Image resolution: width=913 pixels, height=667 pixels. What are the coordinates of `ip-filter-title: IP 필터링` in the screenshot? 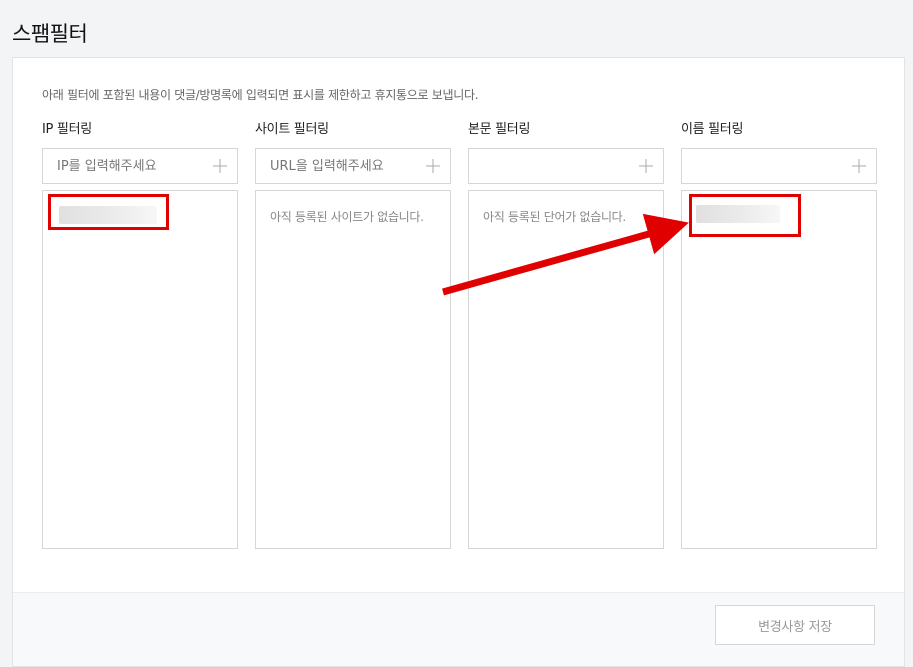 It's located at (67, 129).